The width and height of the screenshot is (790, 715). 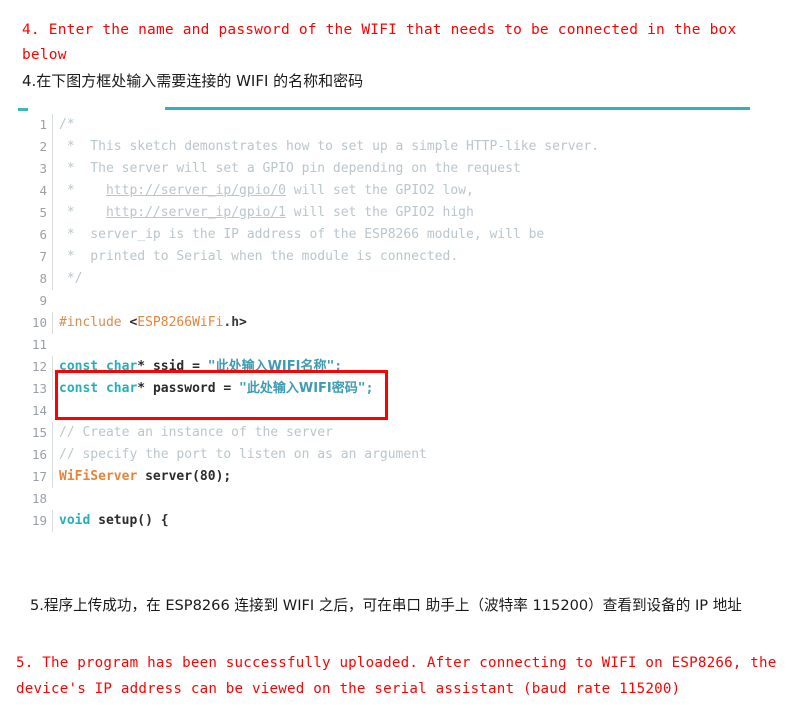 I want to click on code-line: 17 WiFiServer server(80);, so click(x=395, y=477).